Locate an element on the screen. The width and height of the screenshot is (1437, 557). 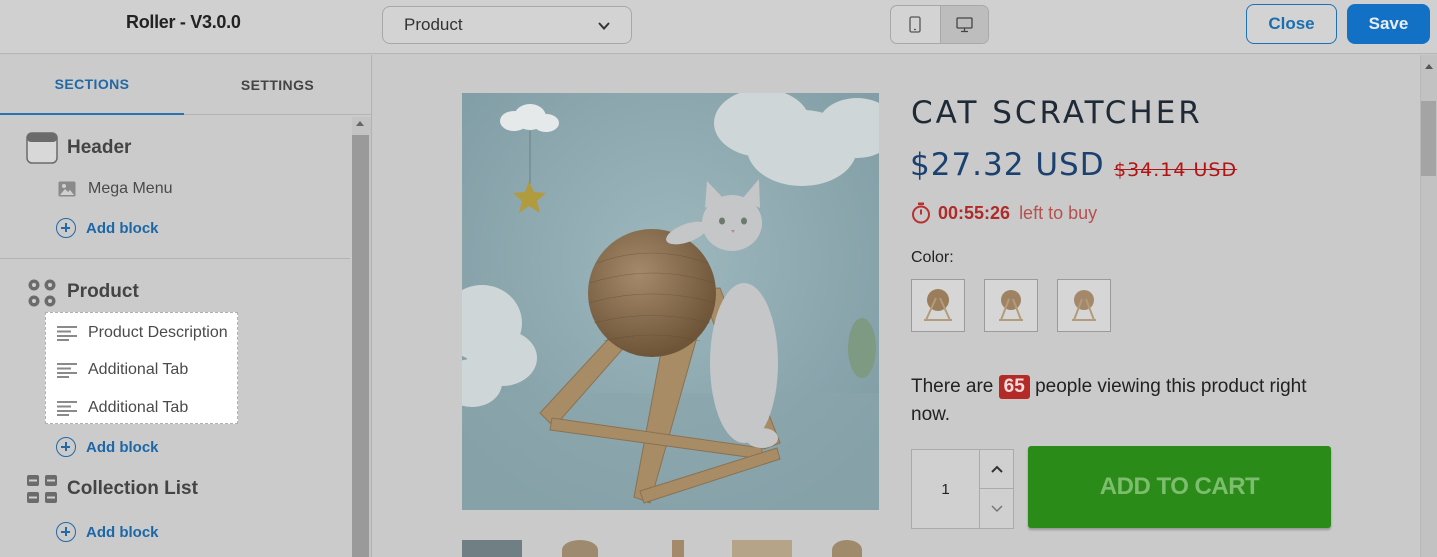
desktop-view-button is located at coordinates (963, 24).